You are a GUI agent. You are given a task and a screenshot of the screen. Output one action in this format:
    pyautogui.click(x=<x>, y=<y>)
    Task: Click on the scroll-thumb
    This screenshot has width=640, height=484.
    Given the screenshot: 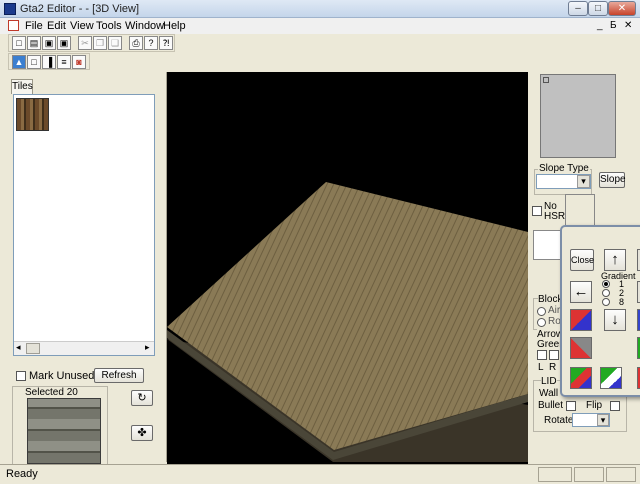 What is the action you would take?
    pyautogui.click(x=33, y=348)
    